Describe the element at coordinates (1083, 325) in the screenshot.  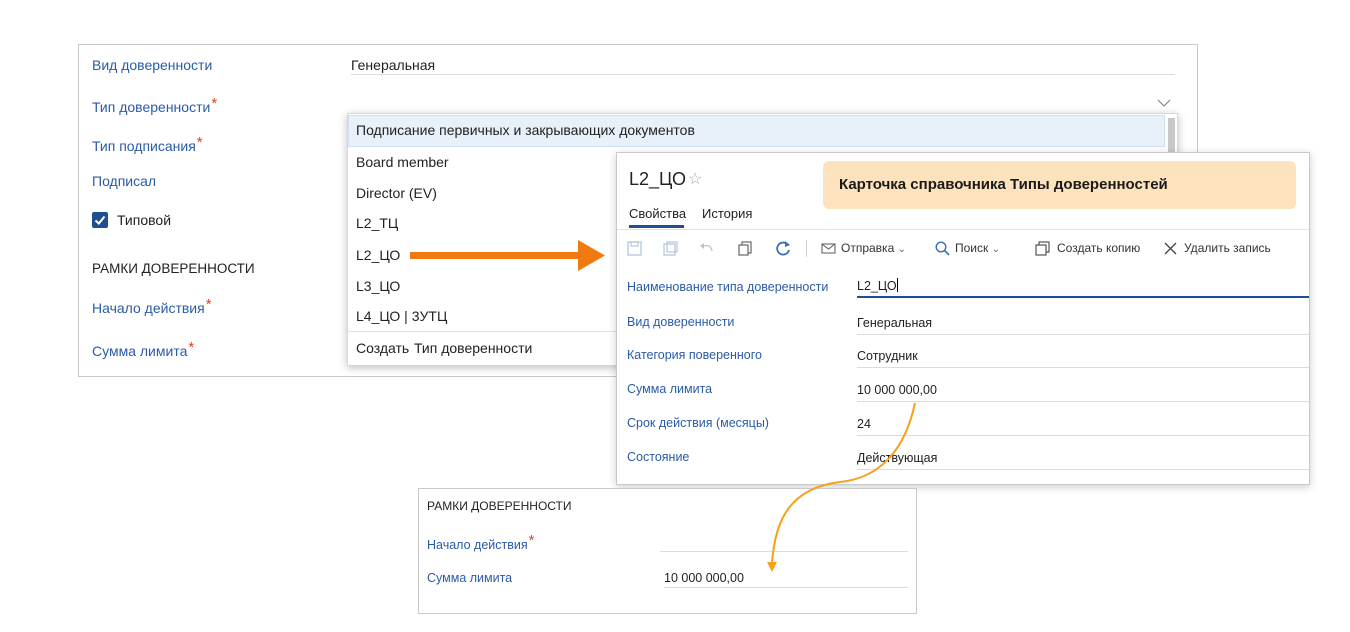
I see `field-value: Генеральная` at that location.